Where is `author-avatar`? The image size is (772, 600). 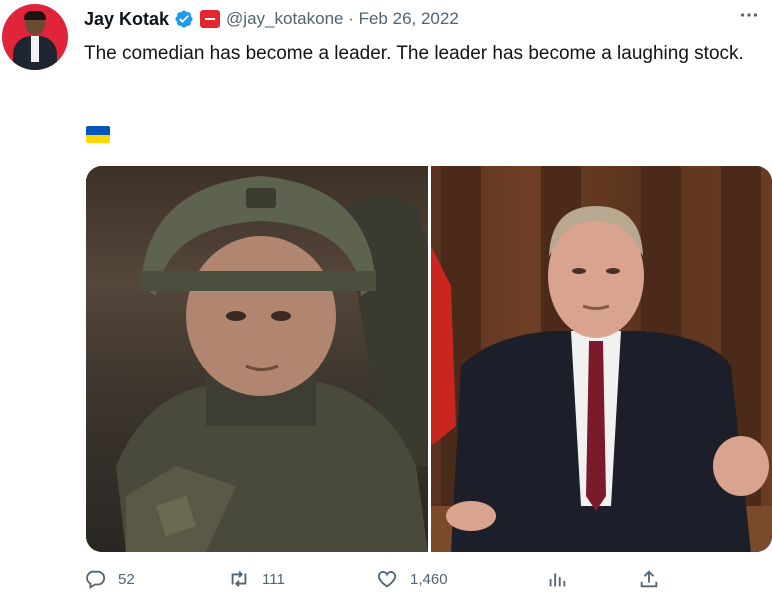
author-avatar is located at coordinates (35, 37).